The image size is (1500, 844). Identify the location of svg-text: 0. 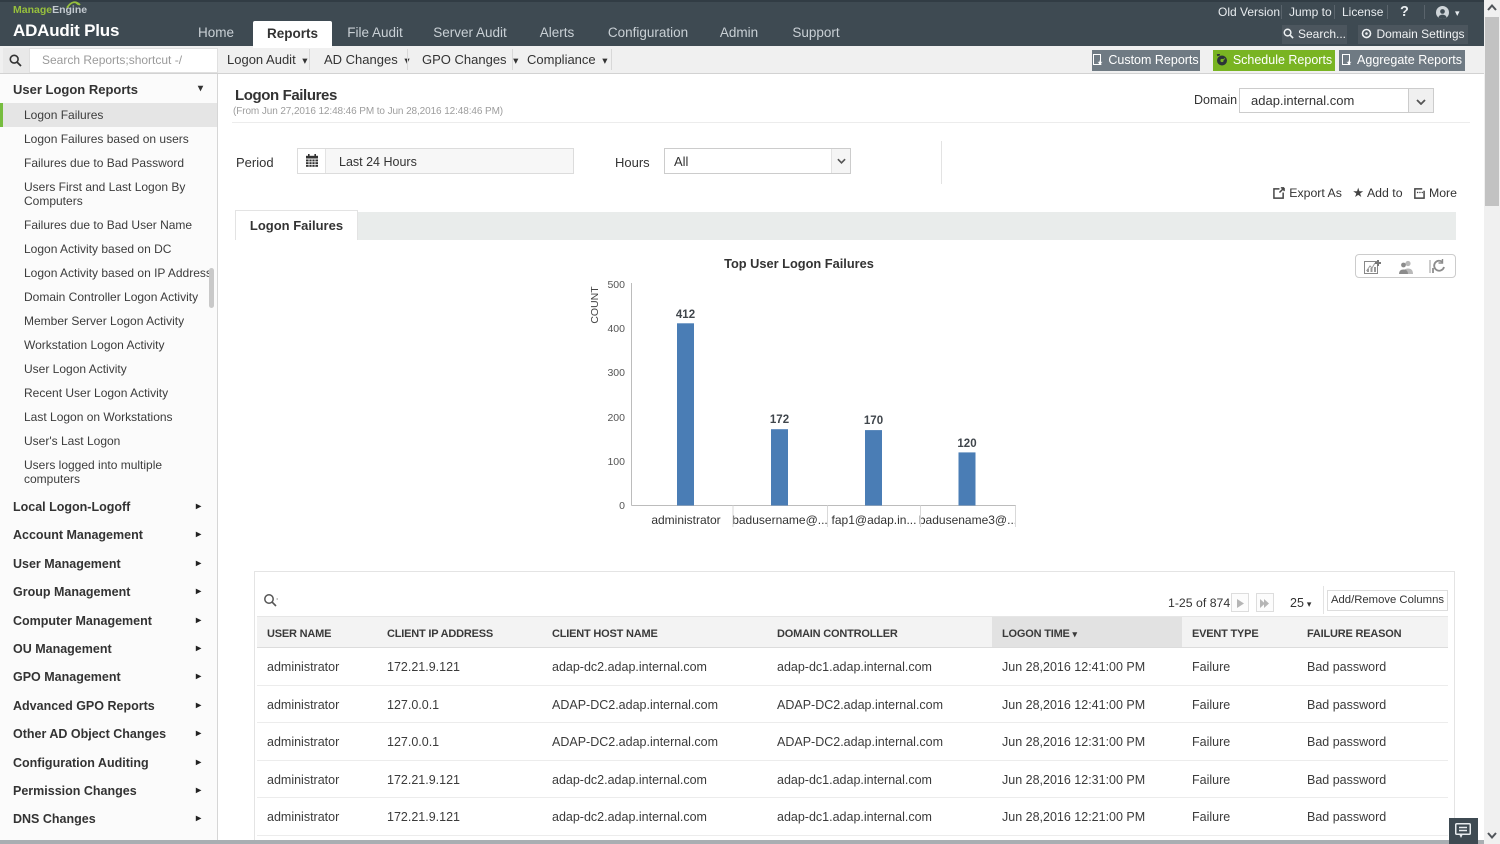
(622, 506).